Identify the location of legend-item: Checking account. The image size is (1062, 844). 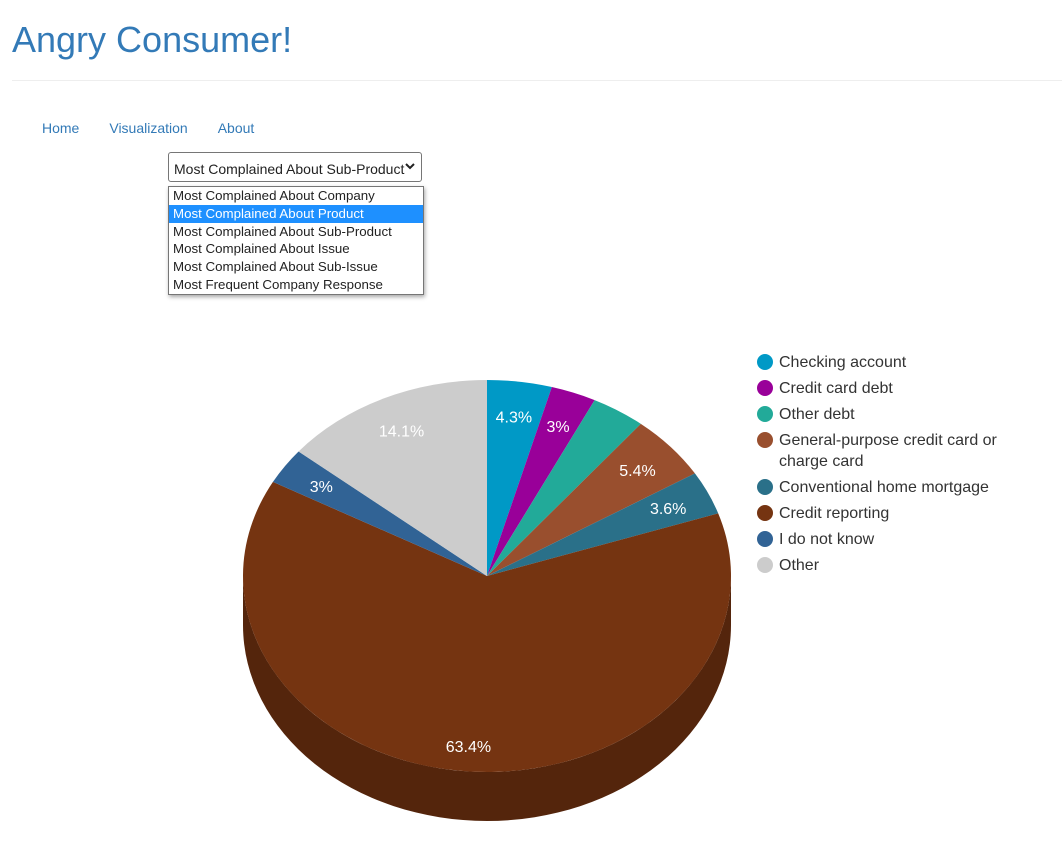
(902, 362).